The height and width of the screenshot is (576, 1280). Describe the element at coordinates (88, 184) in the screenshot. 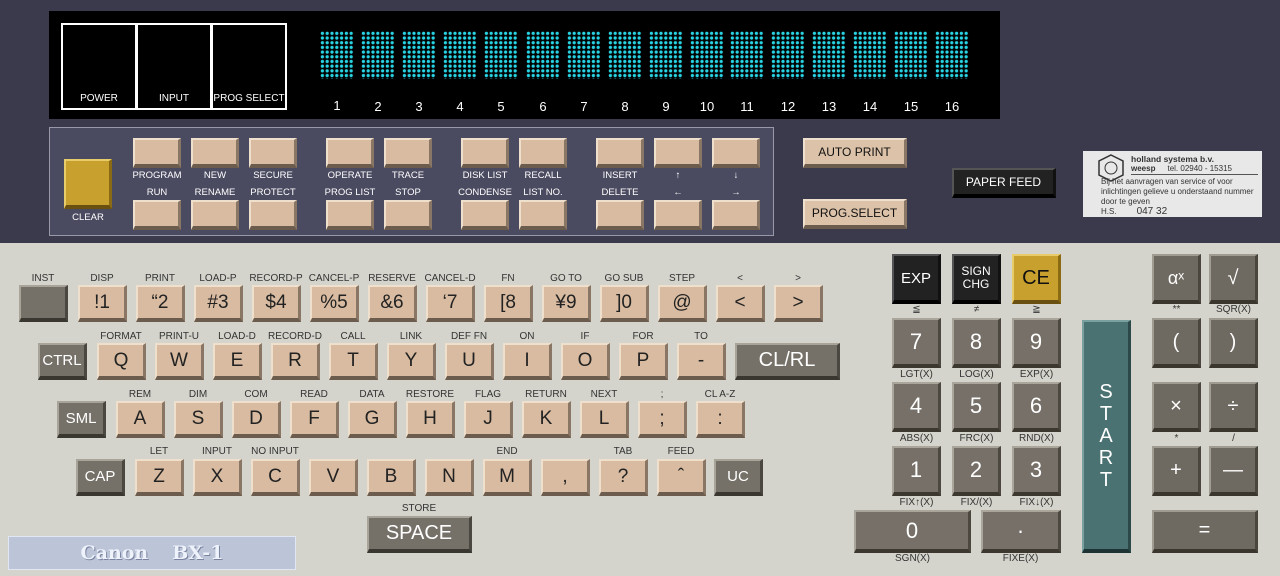

I see `clear-key` at that location.